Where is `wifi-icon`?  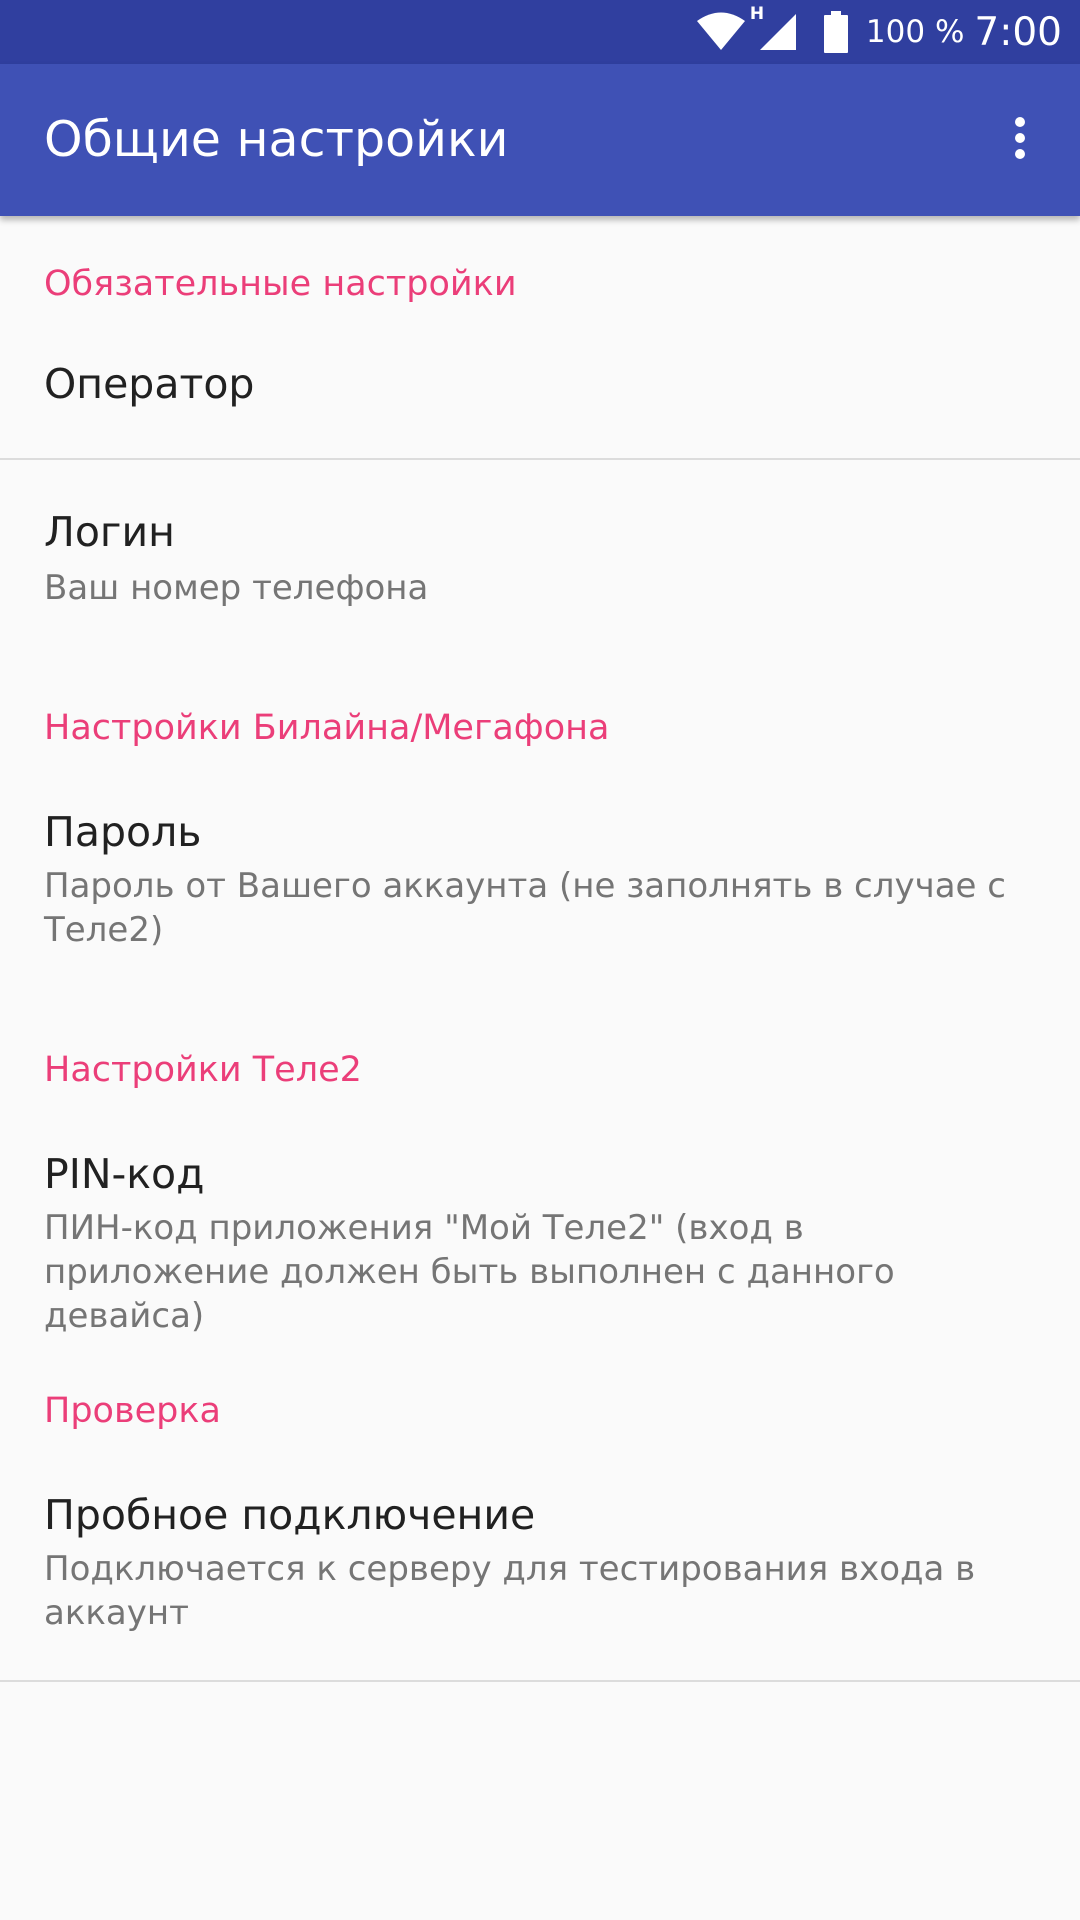 wifi-icon is located at coordinates (721, 32).